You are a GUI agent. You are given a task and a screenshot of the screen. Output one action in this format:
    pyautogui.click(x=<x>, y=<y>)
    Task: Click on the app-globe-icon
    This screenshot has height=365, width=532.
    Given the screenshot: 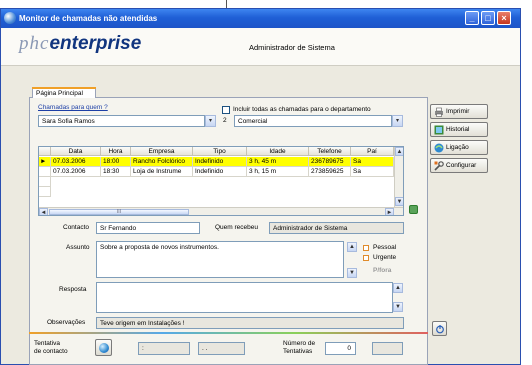 What is the action you would take?
    pyautogui.click(x=10, y=18)
    